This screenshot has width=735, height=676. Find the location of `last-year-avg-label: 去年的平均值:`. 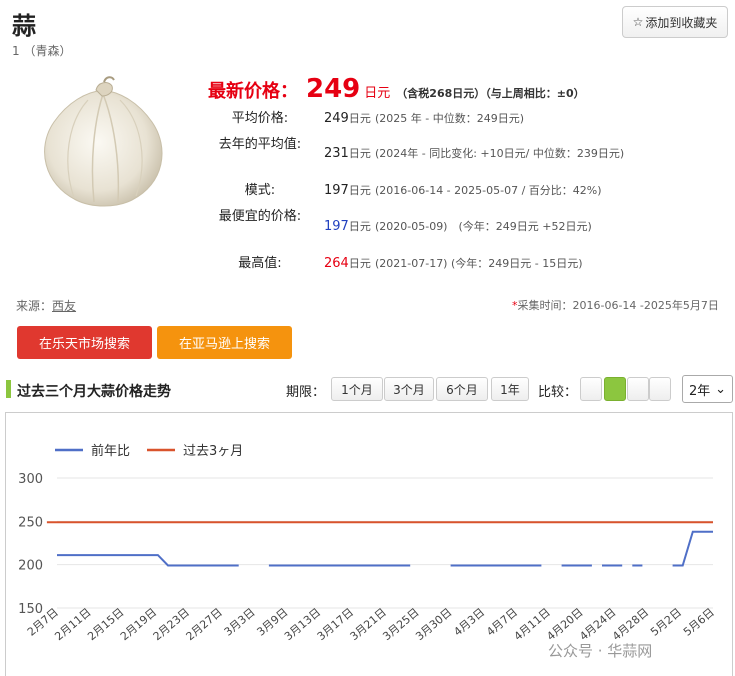

last-year-avg-label: 去年的平均值: is located at coordinates (260, 144).